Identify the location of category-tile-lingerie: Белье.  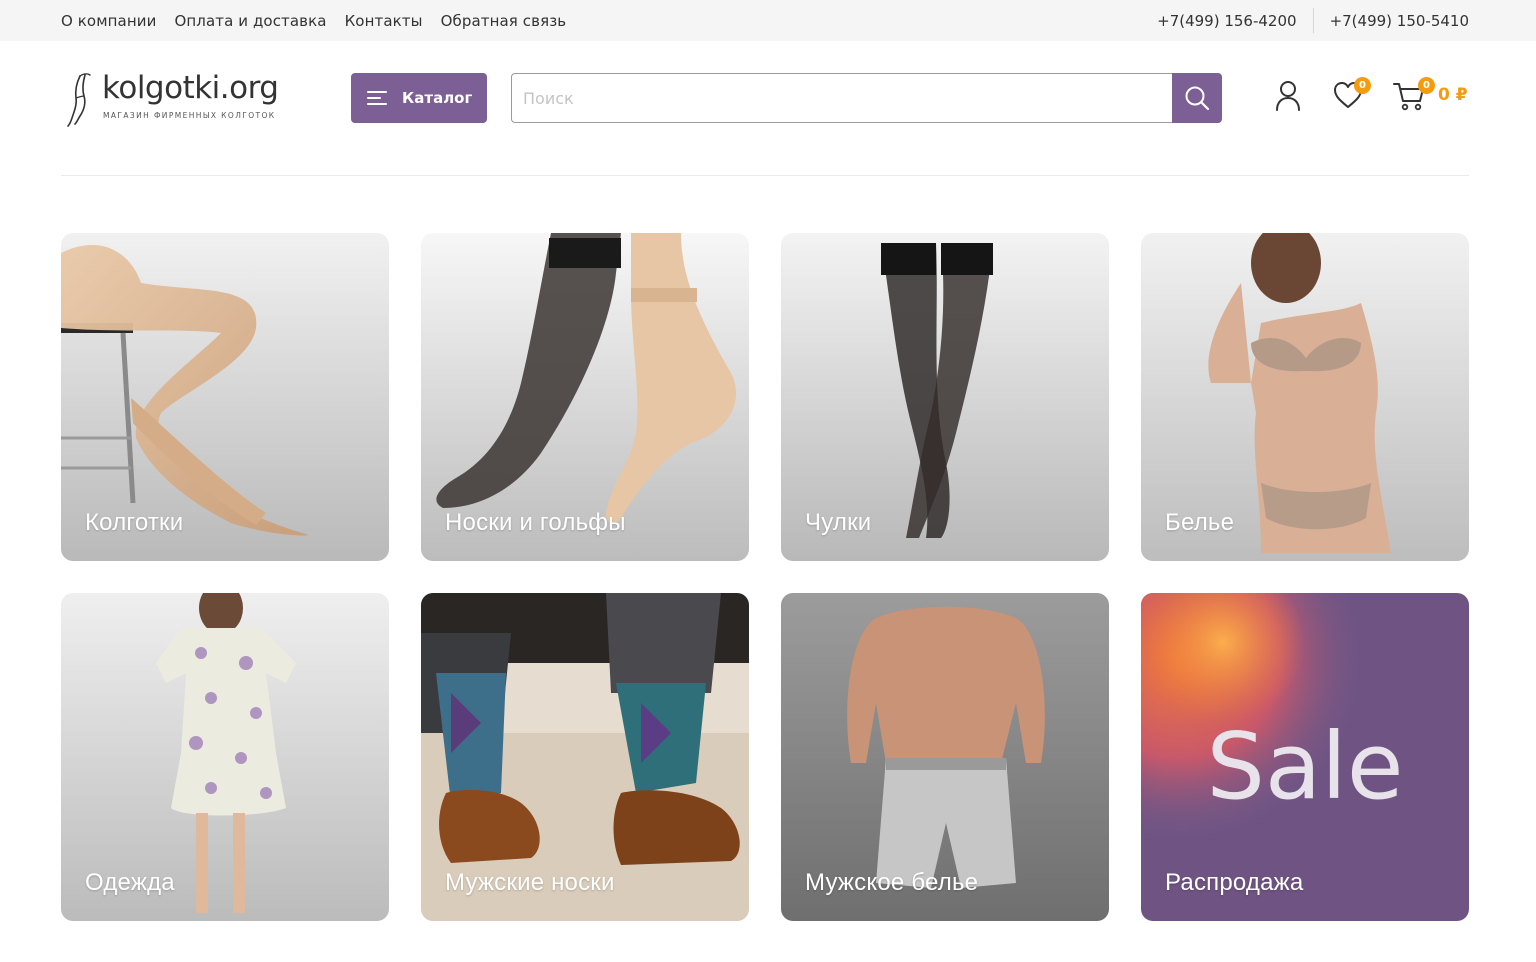
(1305, 397).